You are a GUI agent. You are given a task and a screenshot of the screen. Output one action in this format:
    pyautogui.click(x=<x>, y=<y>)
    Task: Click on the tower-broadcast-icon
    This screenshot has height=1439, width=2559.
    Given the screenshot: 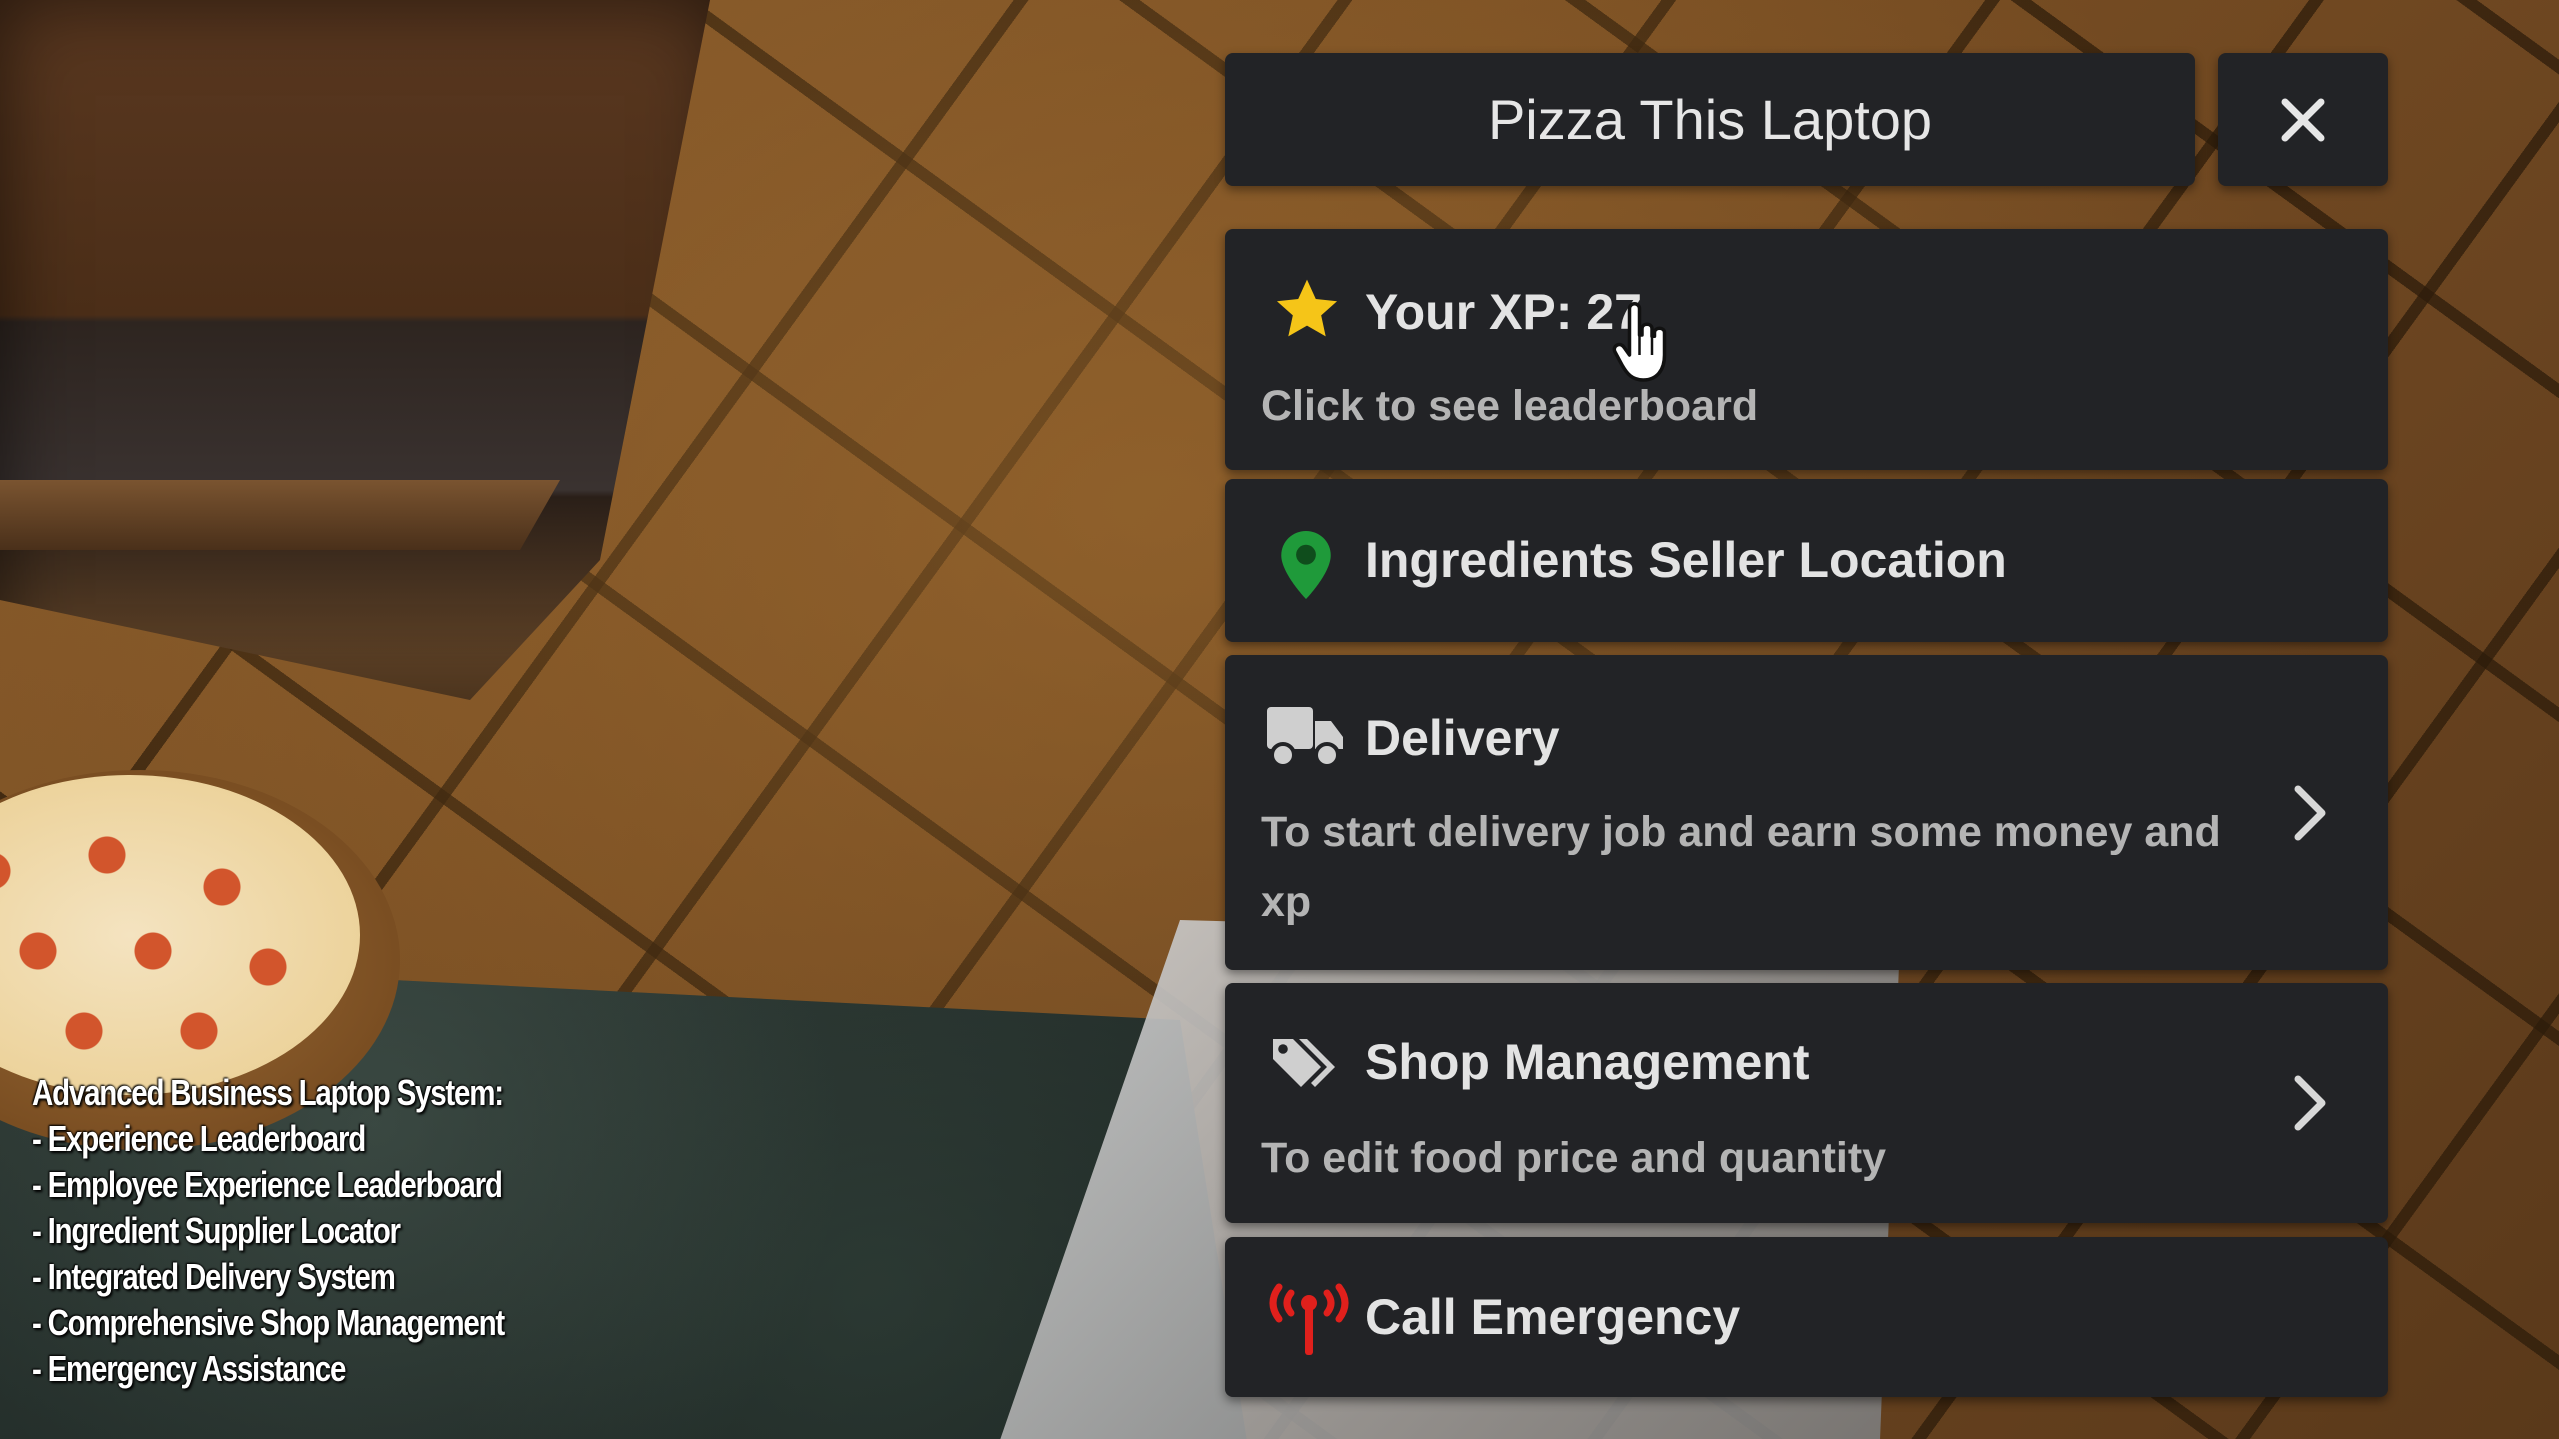 What is the action you would take?
    pyautogui.click(x=1309, y=1319)
    